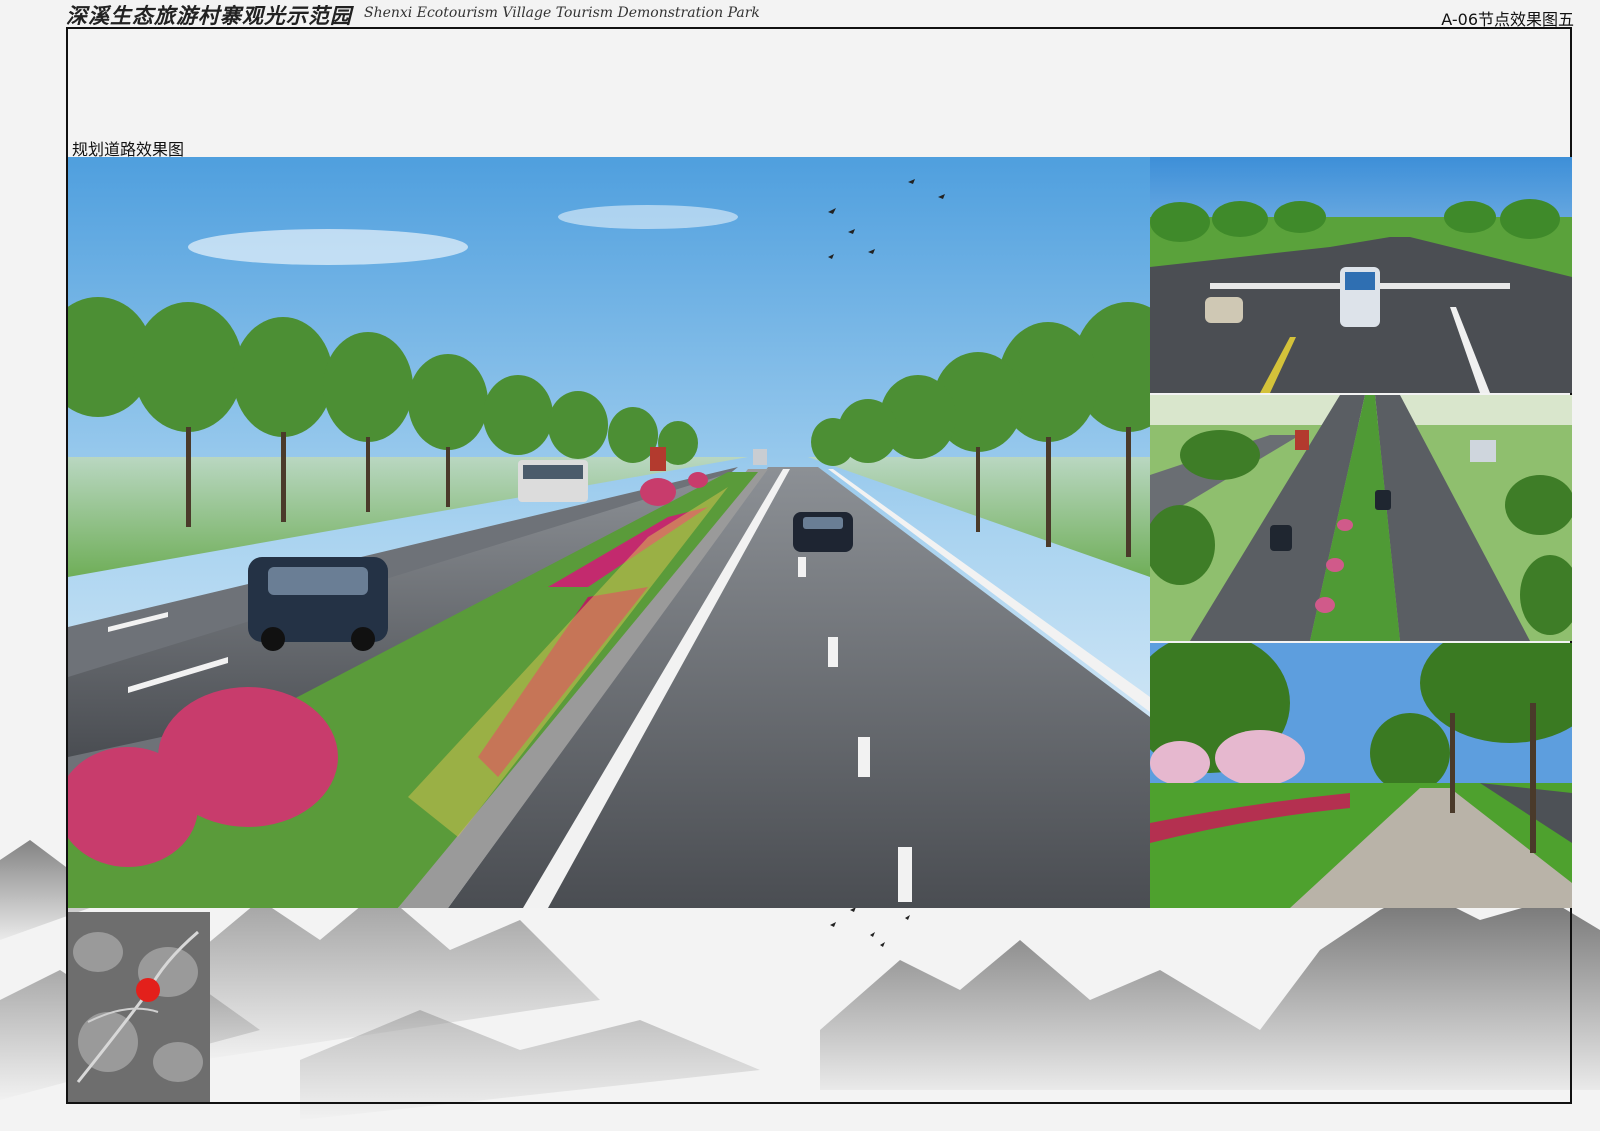  I want to click on location-marker, so click(148, 990).